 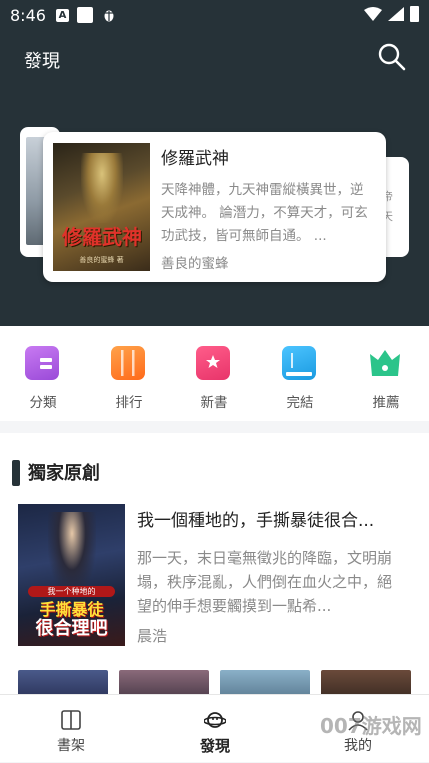 I want to click on bookmark-star-icon, so click(x=213, y=363).